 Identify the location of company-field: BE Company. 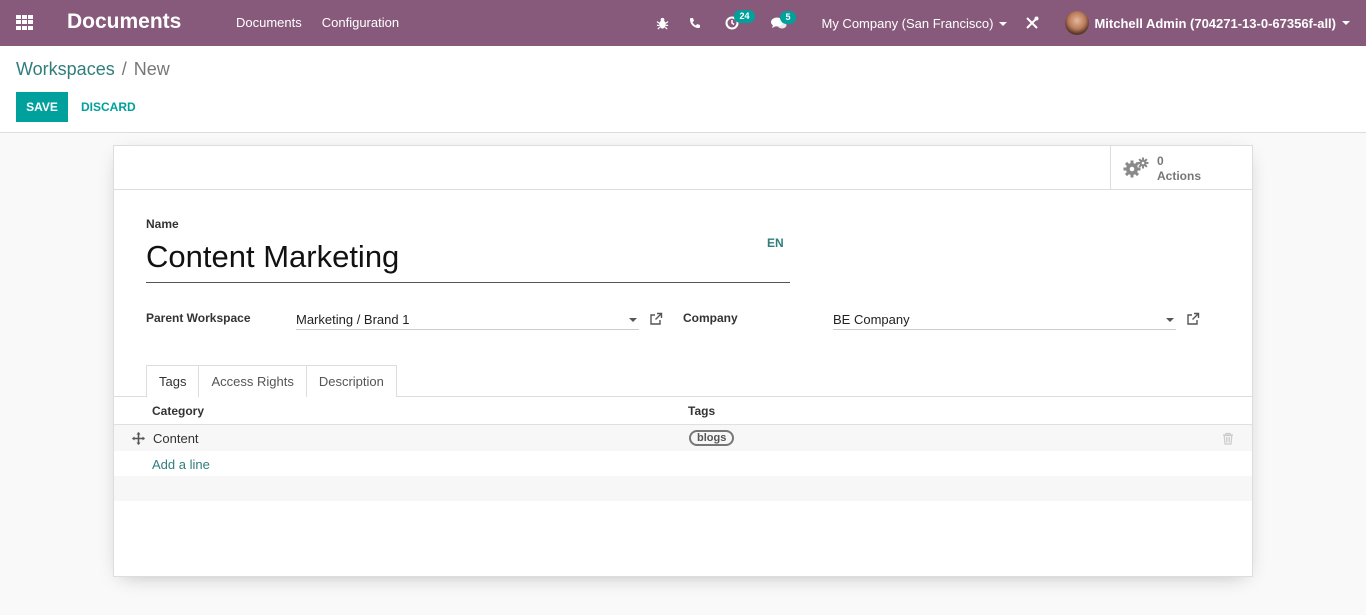
(1004, 319).